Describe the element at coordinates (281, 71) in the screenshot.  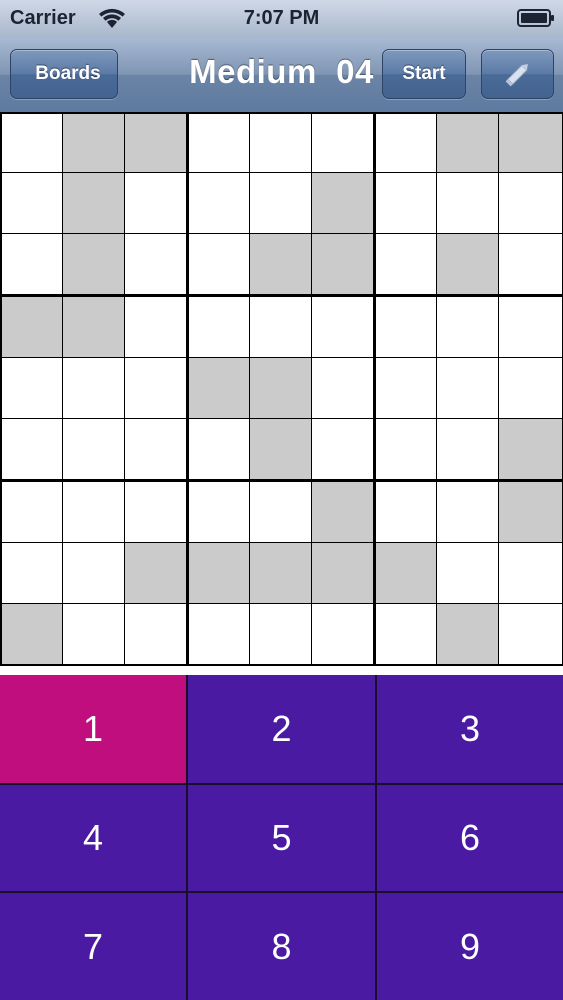
I see `board-title: Medium 04` at that location.